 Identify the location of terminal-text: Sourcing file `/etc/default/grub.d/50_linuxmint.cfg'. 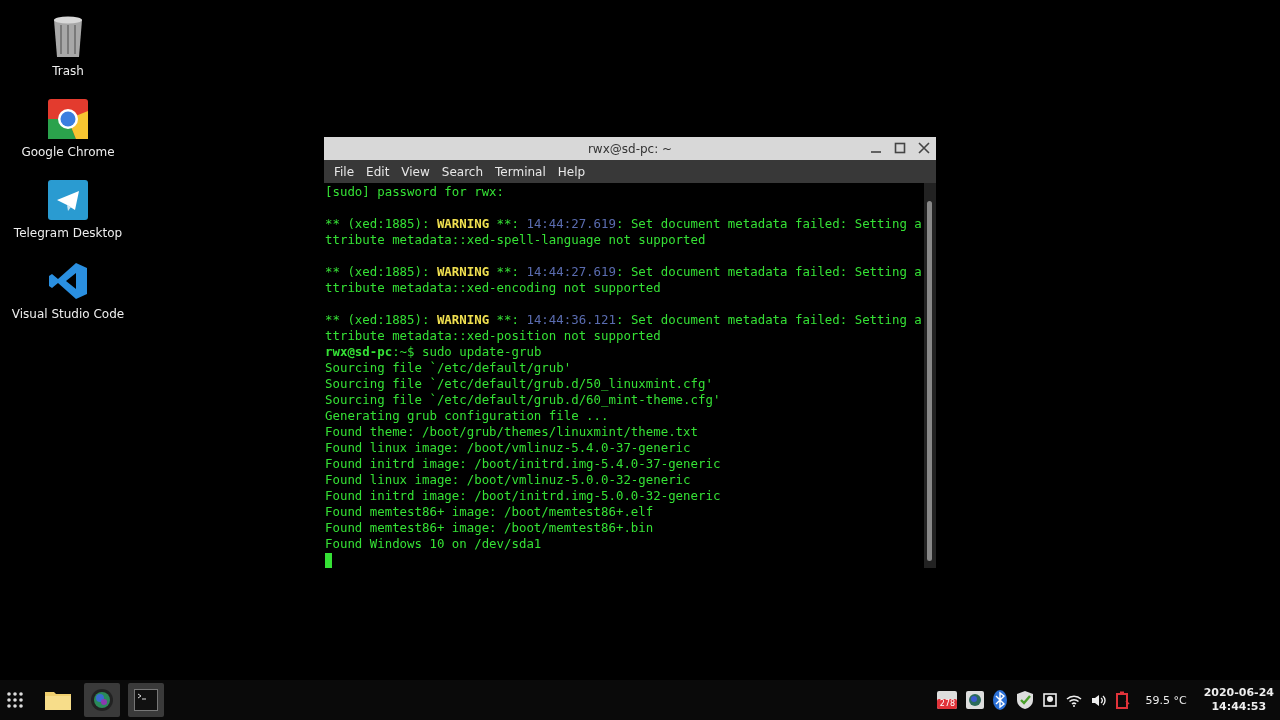
(519, 383).